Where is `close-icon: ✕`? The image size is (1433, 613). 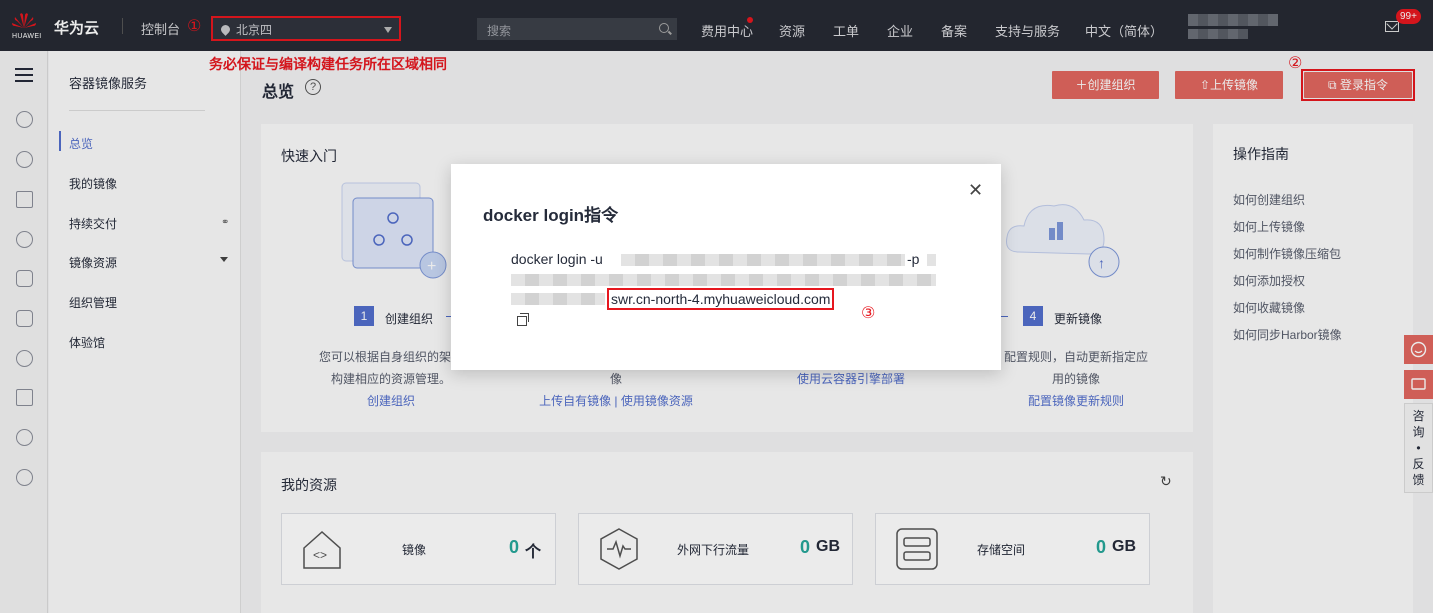 close-icon: ✕ is located at coordinates (975, 190).